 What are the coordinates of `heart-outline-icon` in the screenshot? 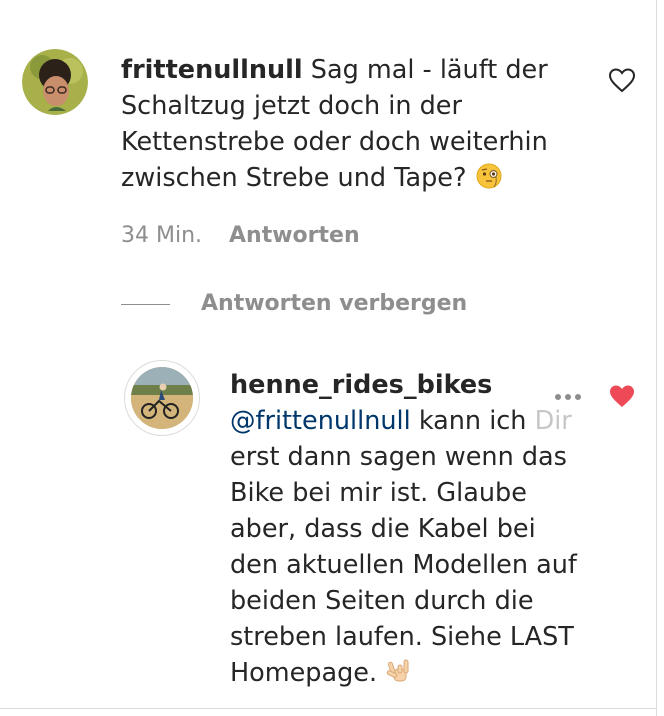 It's located at (622, 80).